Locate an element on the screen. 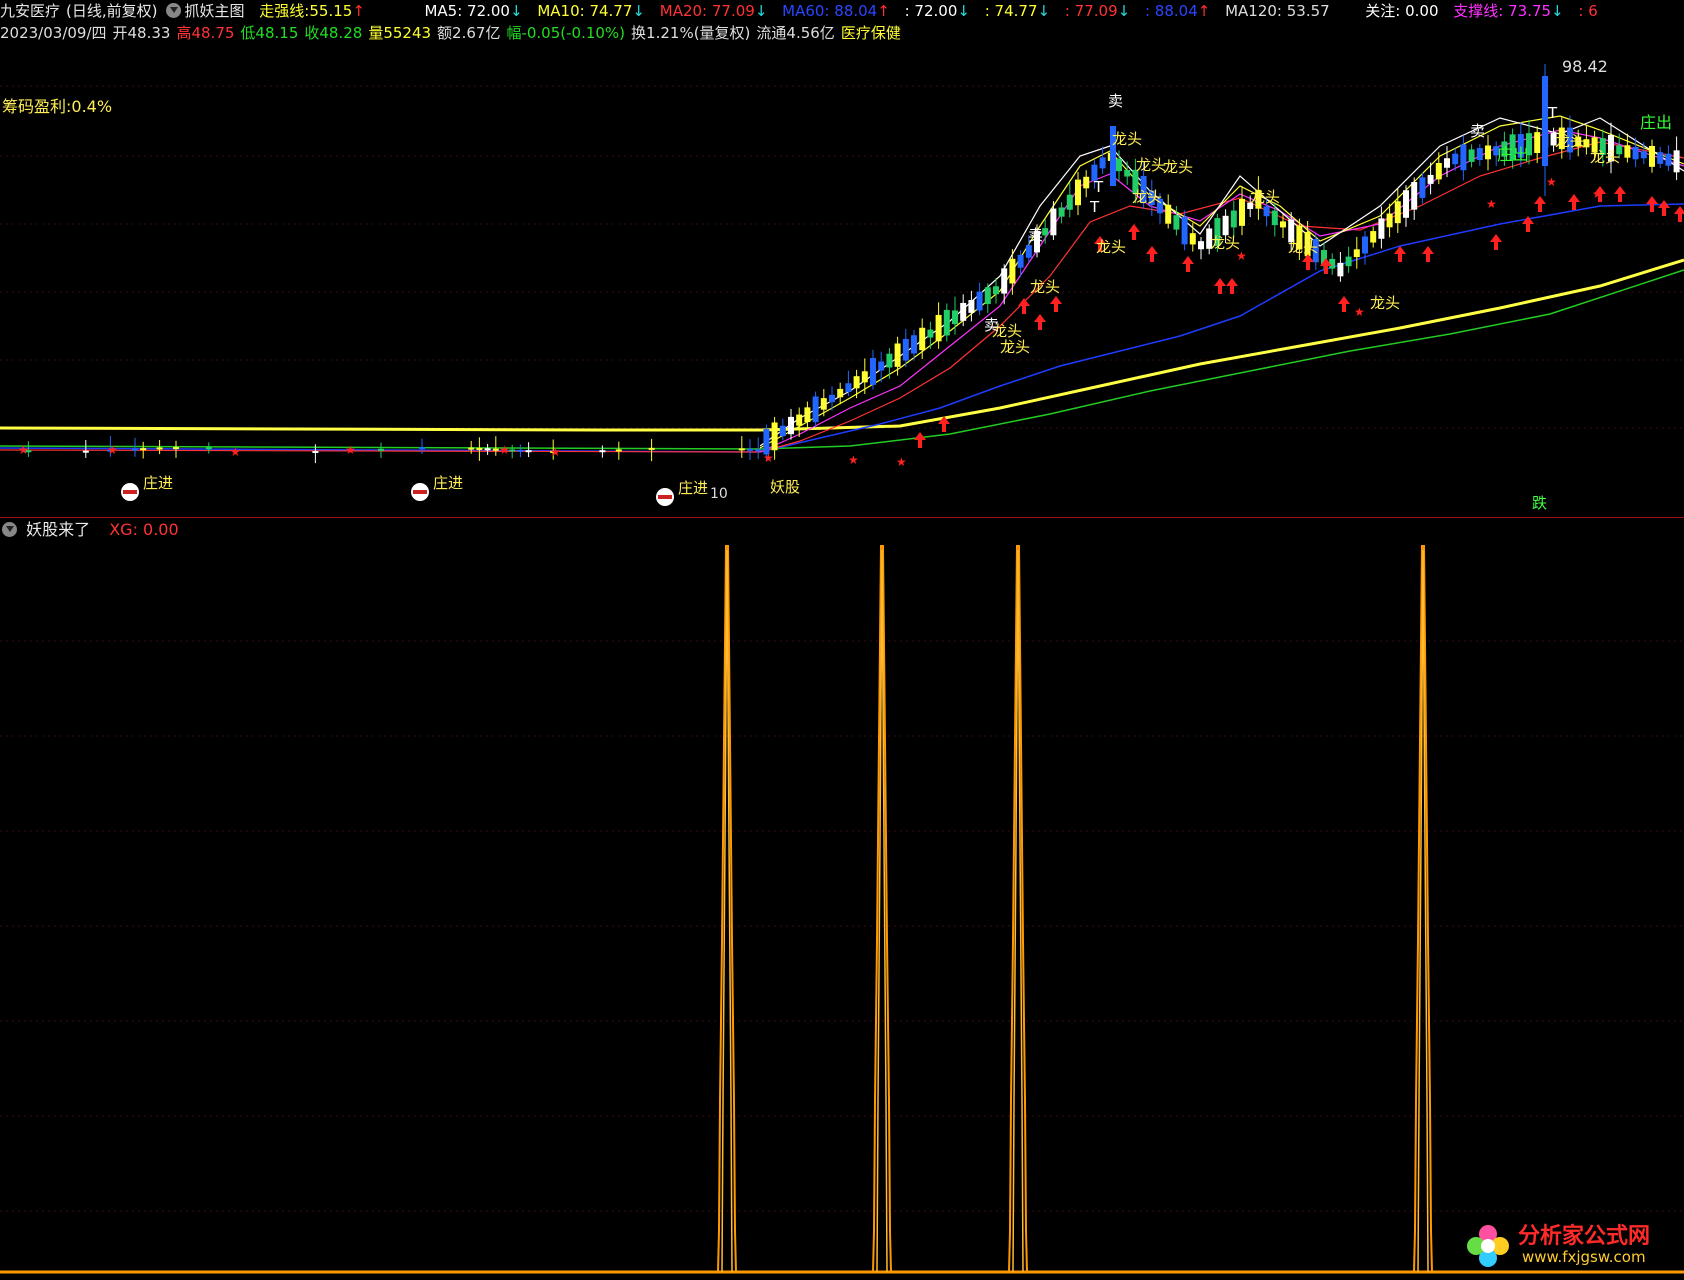 This screenshot has height=1280, width=1684. chip-profit-label: 筹码盈利:0.4% is located at coordinates (57, 106).